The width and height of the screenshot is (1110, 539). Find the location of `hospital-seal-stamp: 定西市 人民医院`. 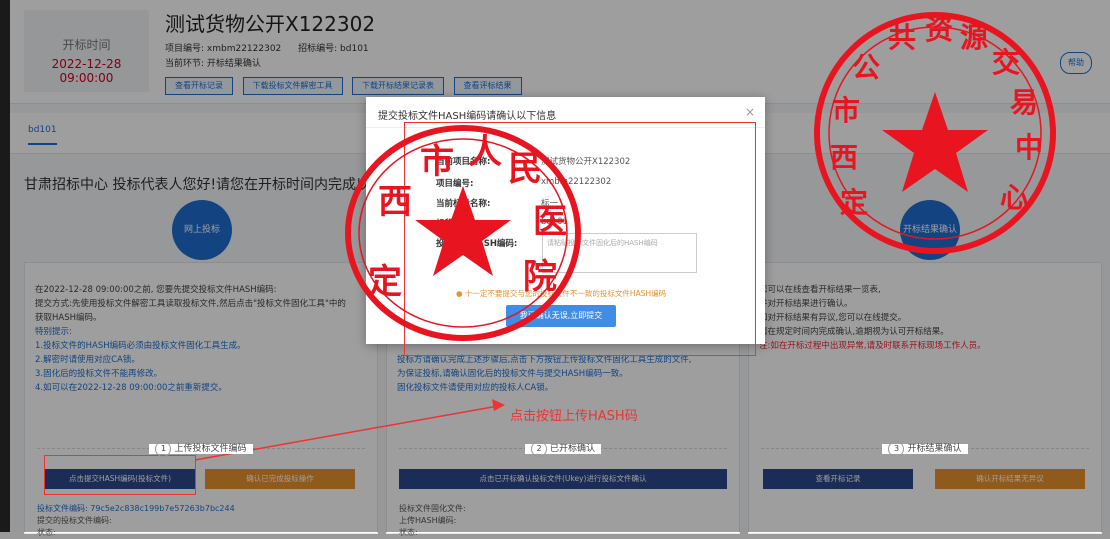

hospital-seal-stamp: 定西市 人民医院 is located at coordinates (463, 233).